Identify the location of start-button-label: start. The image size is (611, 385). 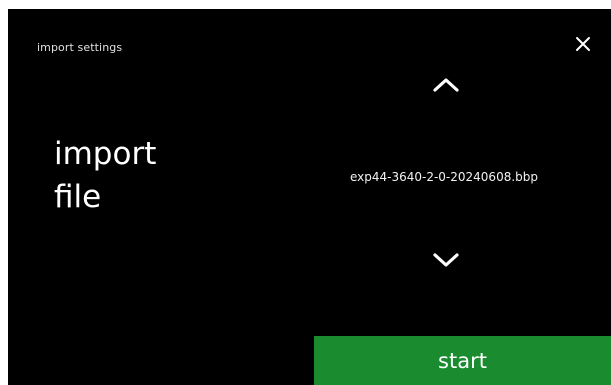
(462, 360).